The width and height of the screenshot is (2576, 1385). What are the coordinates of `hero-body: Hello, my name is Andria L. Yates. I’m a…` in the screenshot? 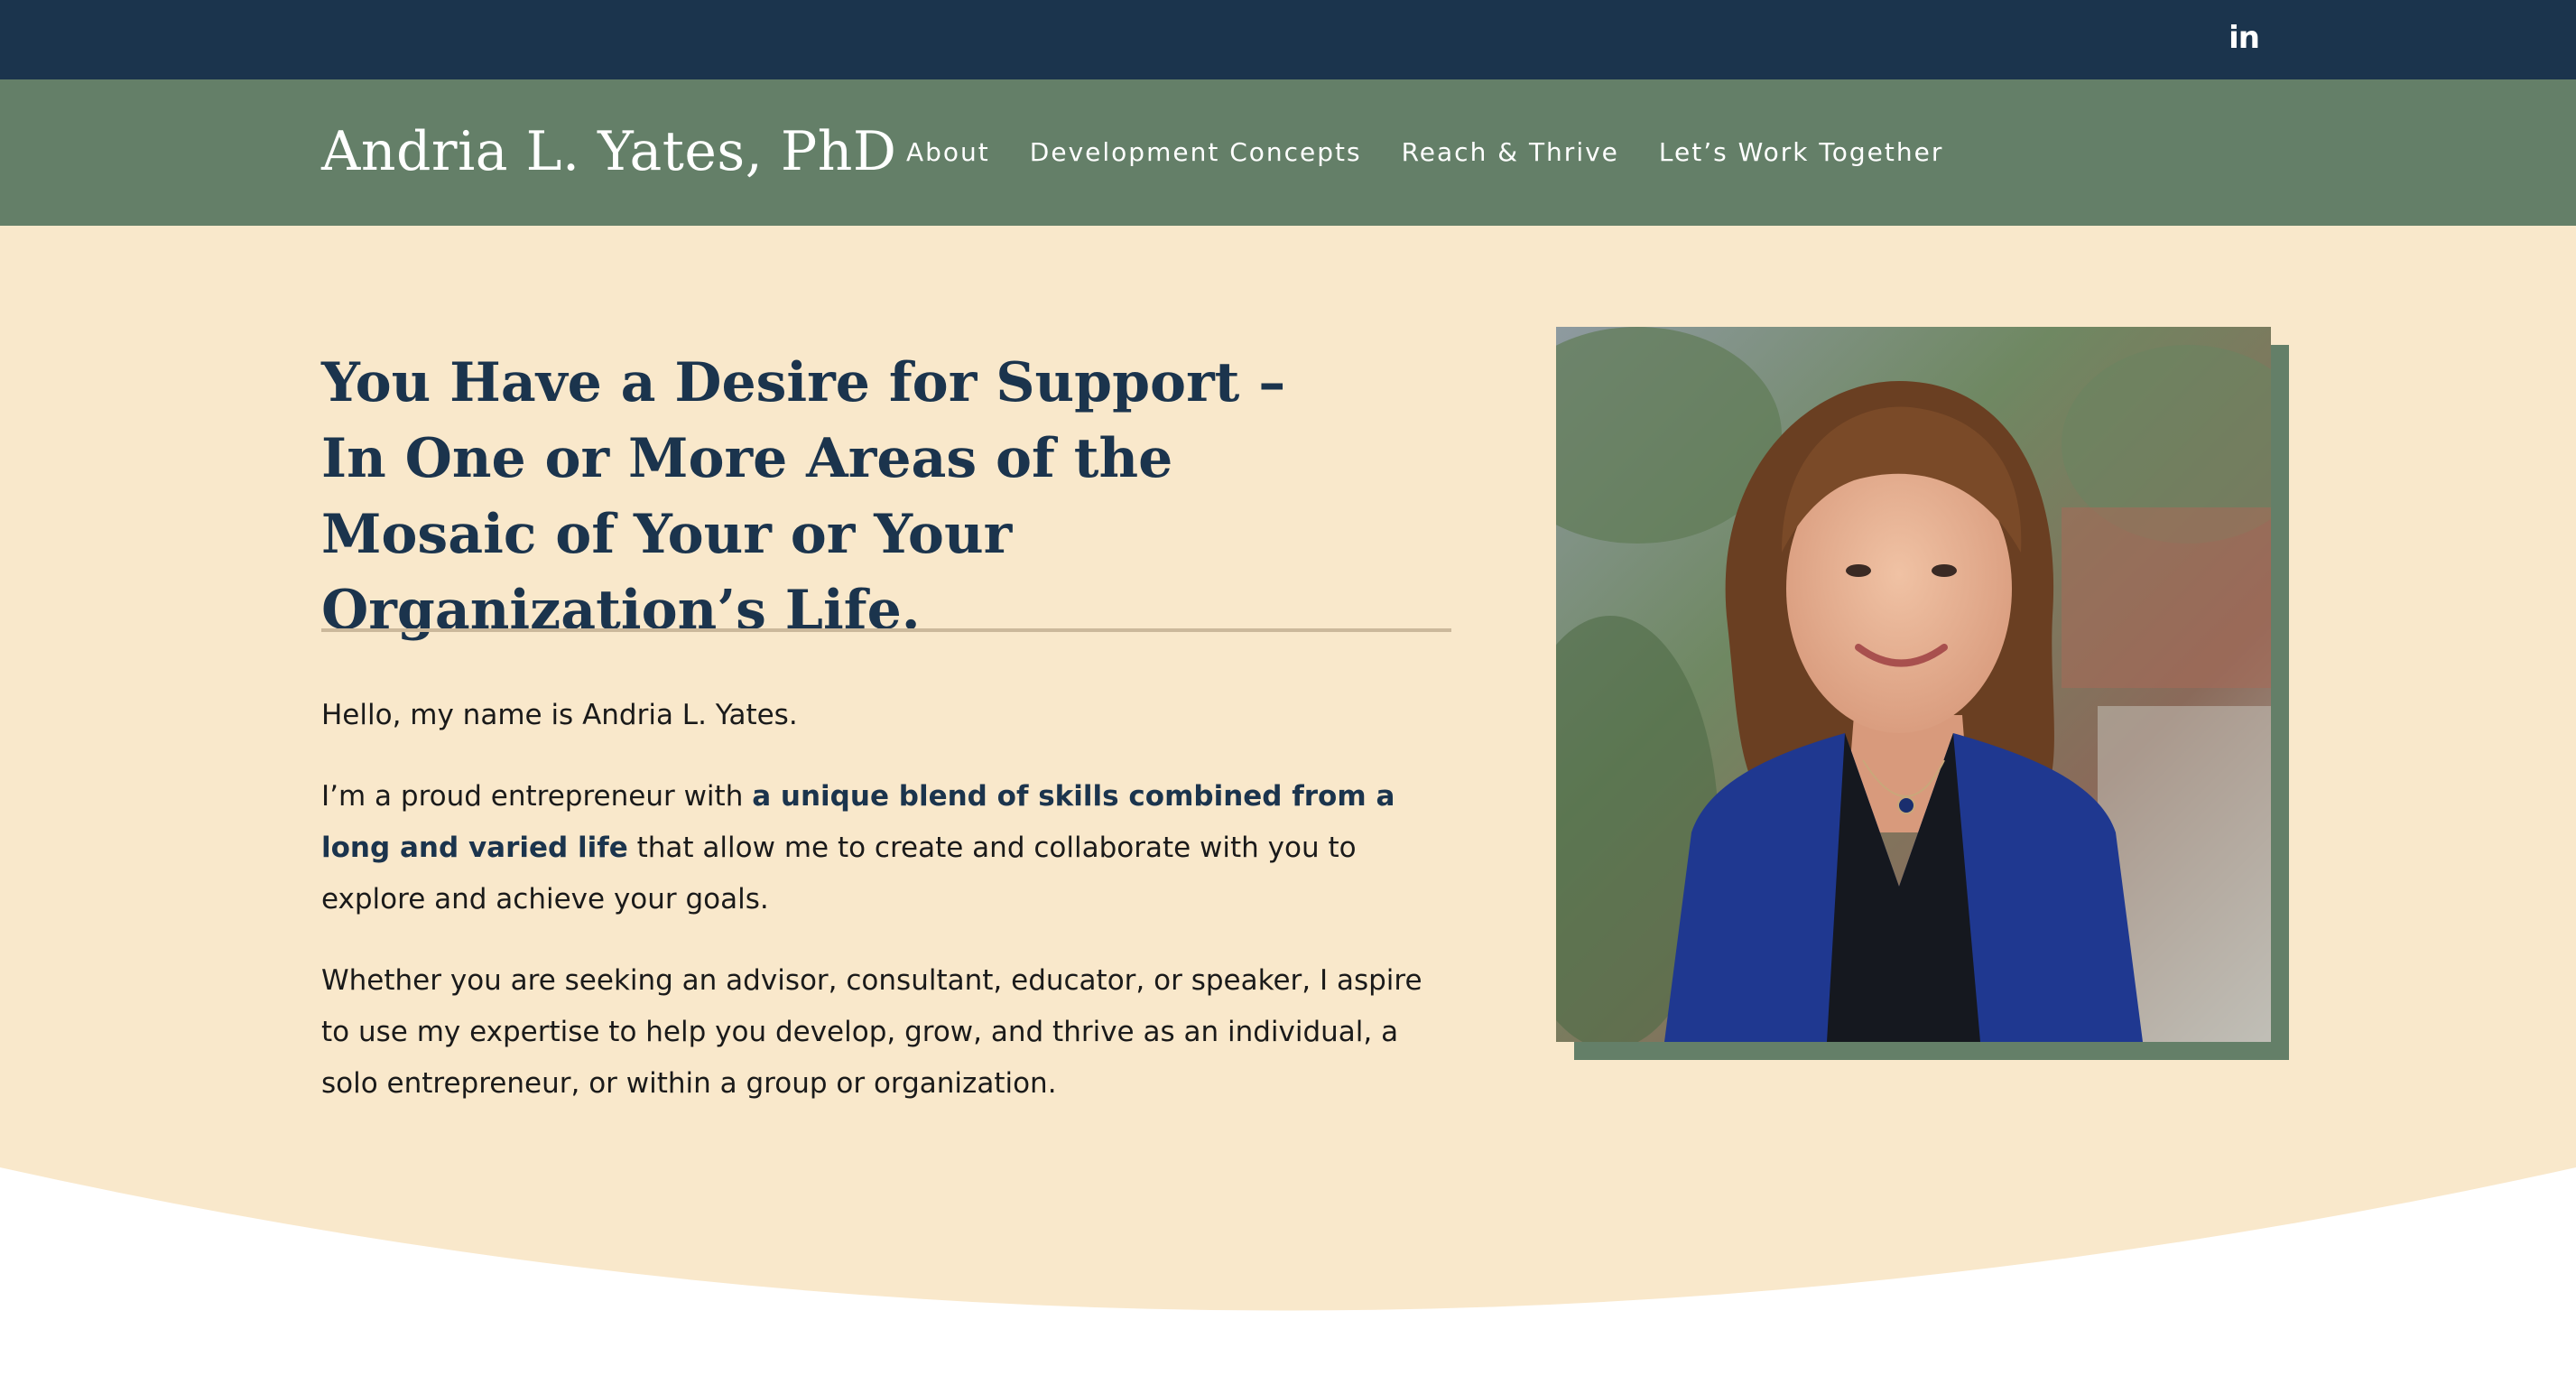 It's located at (890, 914).